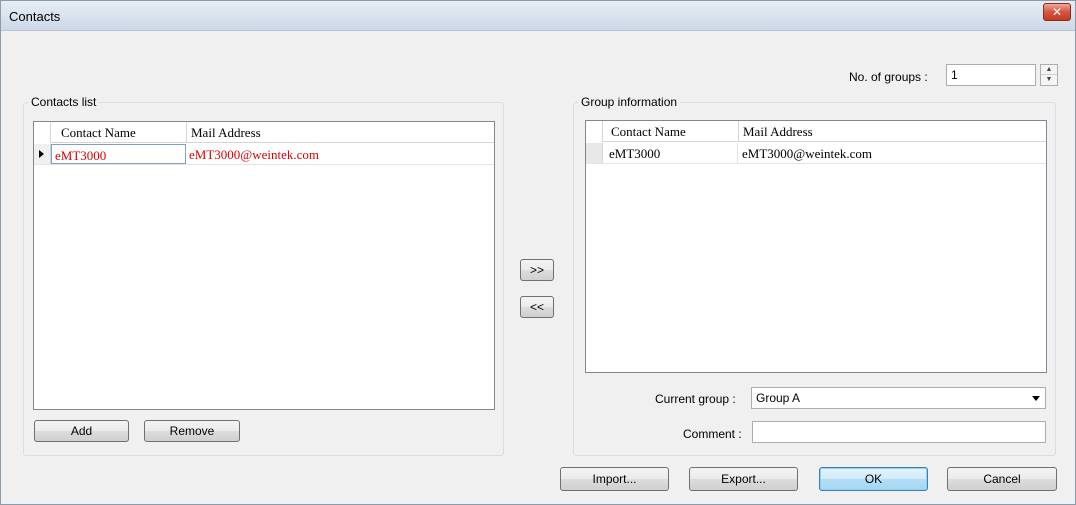 The image size is (1076, 505). I want to click on contacts-table-header: Contact Name Mail Address, so click(264, 132).